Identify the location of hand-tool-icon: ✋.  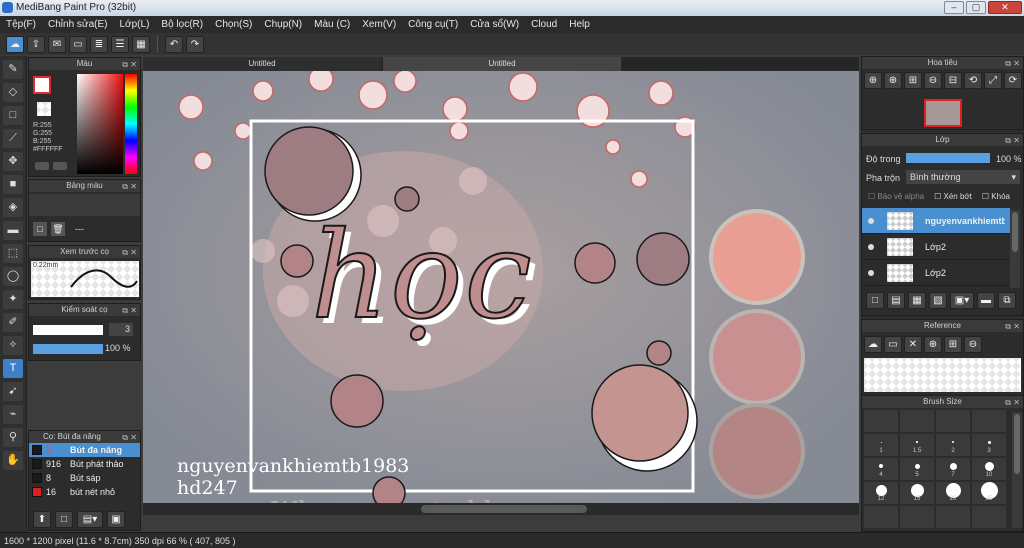
(13, 460).